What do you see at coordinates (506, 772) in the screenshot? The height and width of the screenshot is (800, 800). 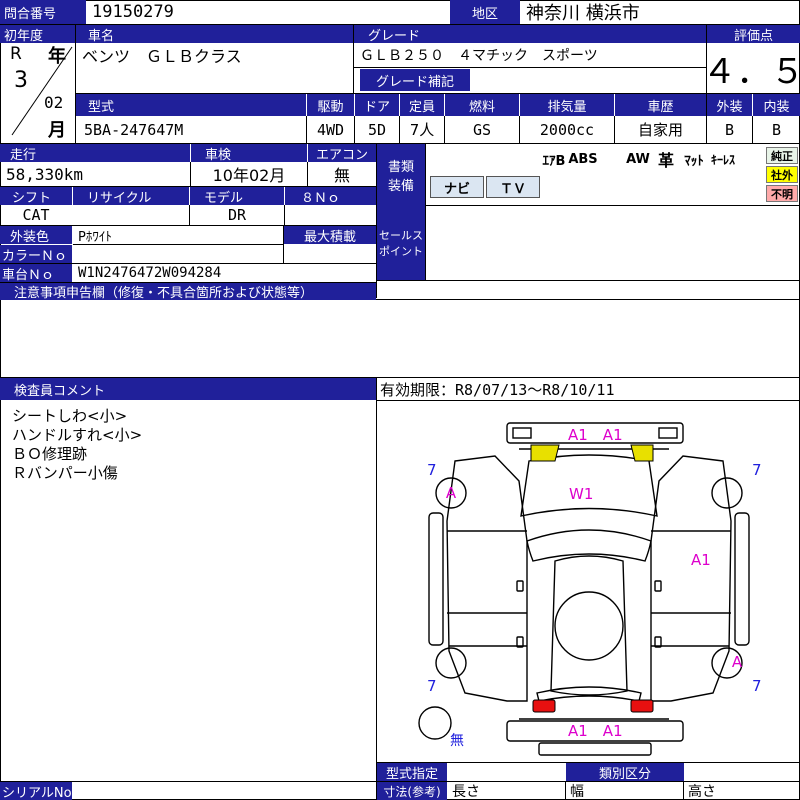 I see `type-spec-value` at bounding box center [506, 772].